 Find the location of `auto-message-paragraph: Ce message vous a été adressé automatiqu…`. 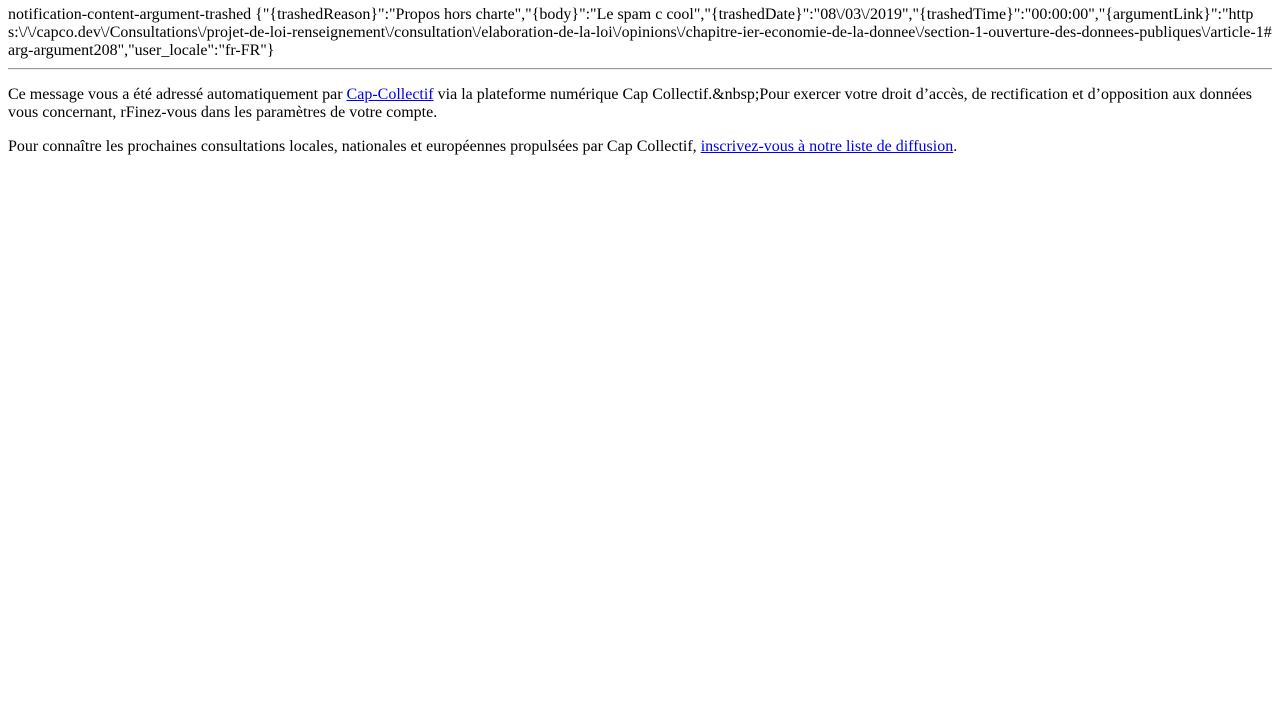

auto-message-paragraph: Ce message vous a été adressé automatiqu… is located at coordinates (640, 104).